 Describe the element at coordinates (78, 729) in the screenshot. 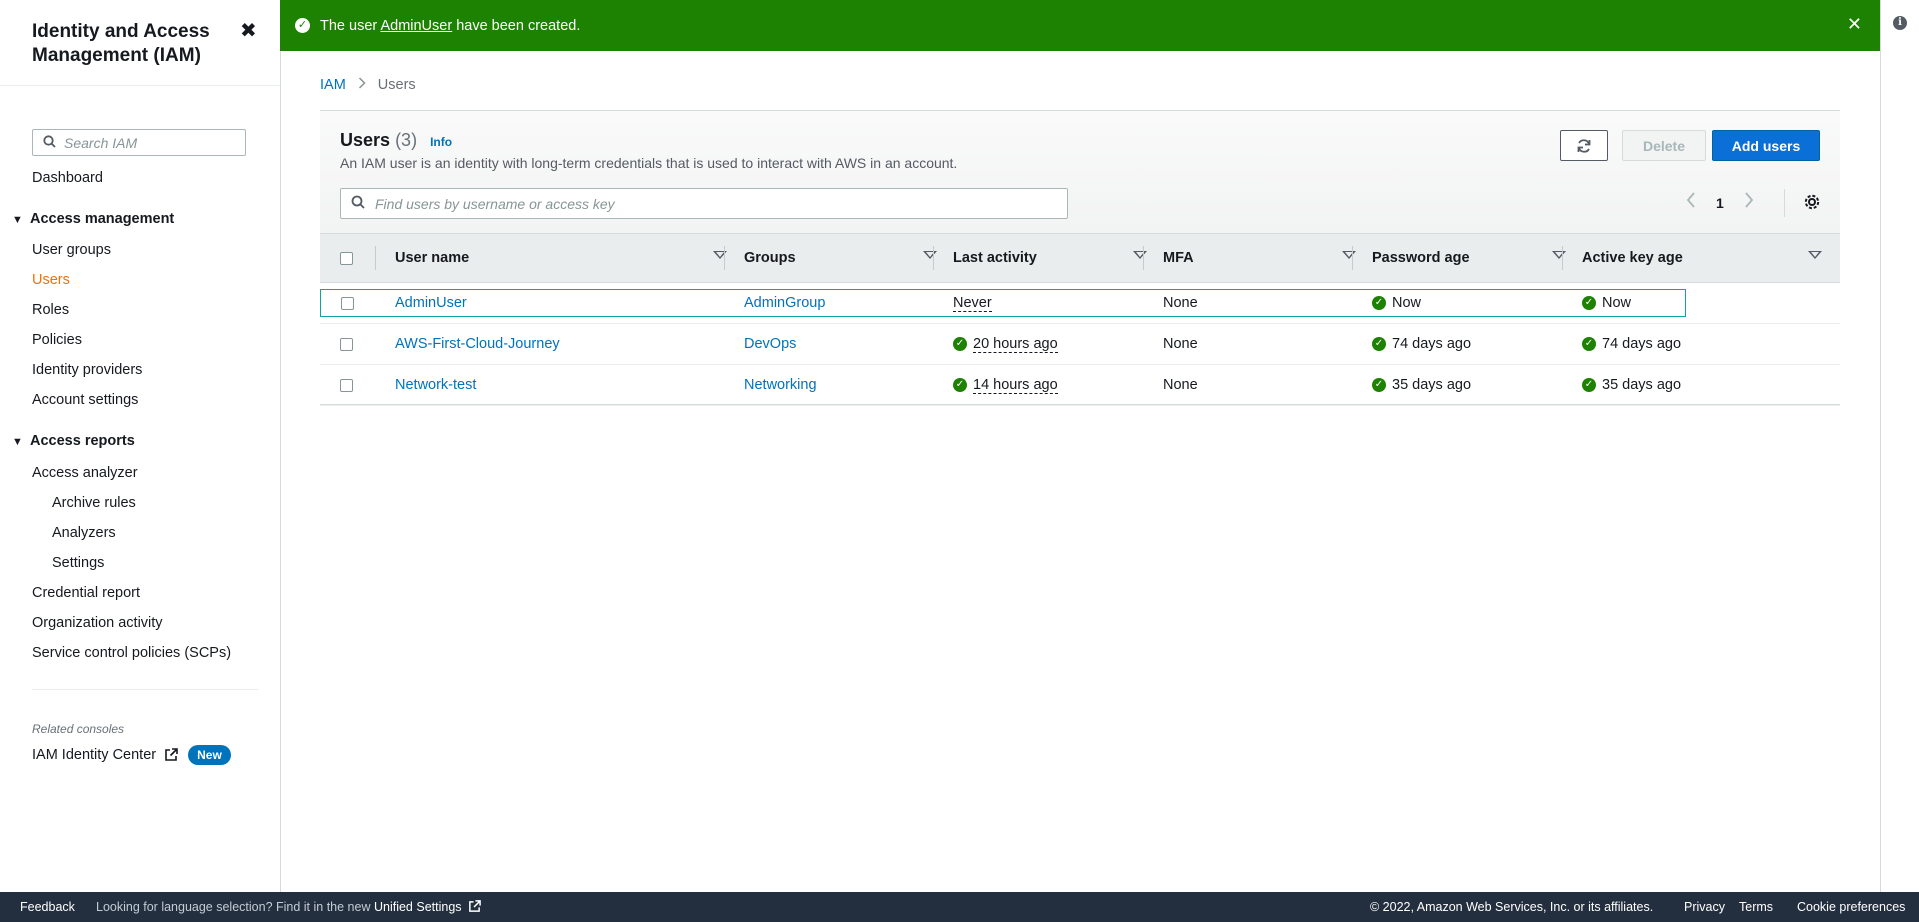

I see `related-consoles-label: Related consoles` at that location.